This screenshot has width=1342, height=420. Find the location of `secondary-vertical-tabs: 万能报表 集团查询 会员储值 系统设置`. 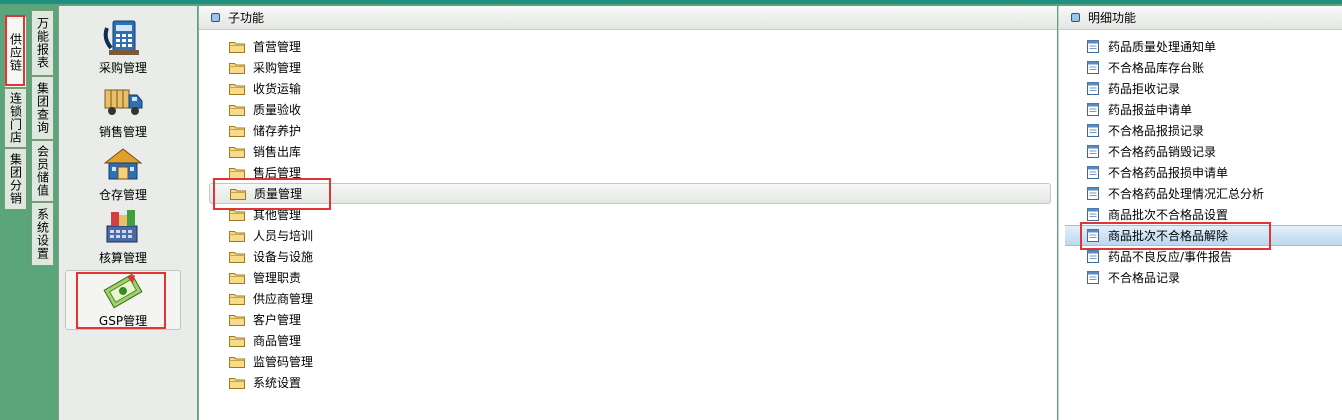

secondary-vertical-tabs: 万能报表 集团查询 会员储值 系统设置 is located at coordinates (43, 213).